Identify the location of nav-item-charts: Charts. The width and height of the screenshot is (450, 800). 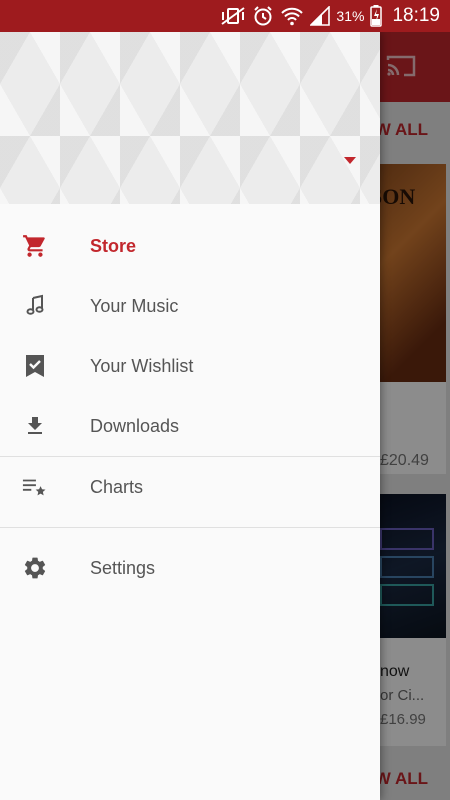
(190, 487).